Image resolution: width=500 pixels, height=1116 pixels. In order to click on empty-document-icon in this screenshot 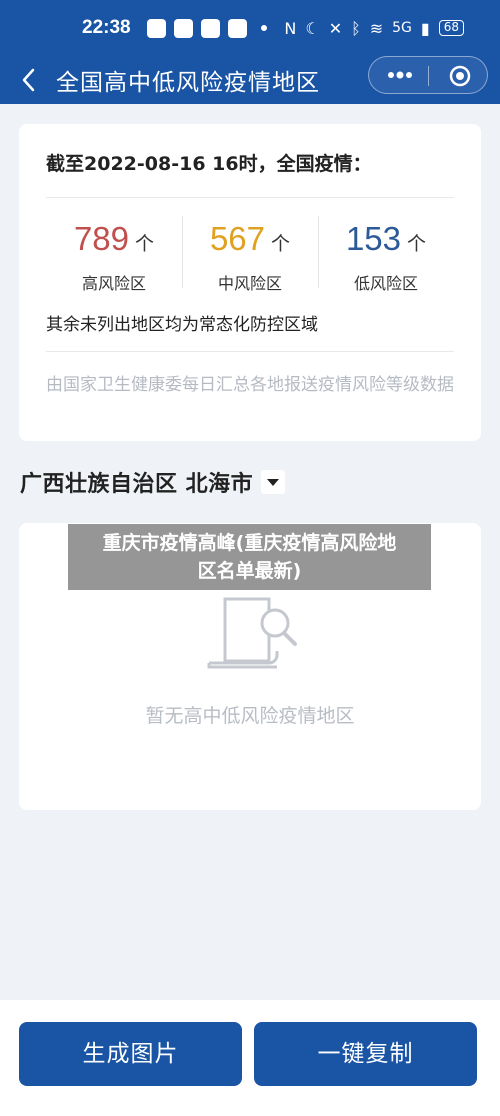, I will do `click(252, 633)`.